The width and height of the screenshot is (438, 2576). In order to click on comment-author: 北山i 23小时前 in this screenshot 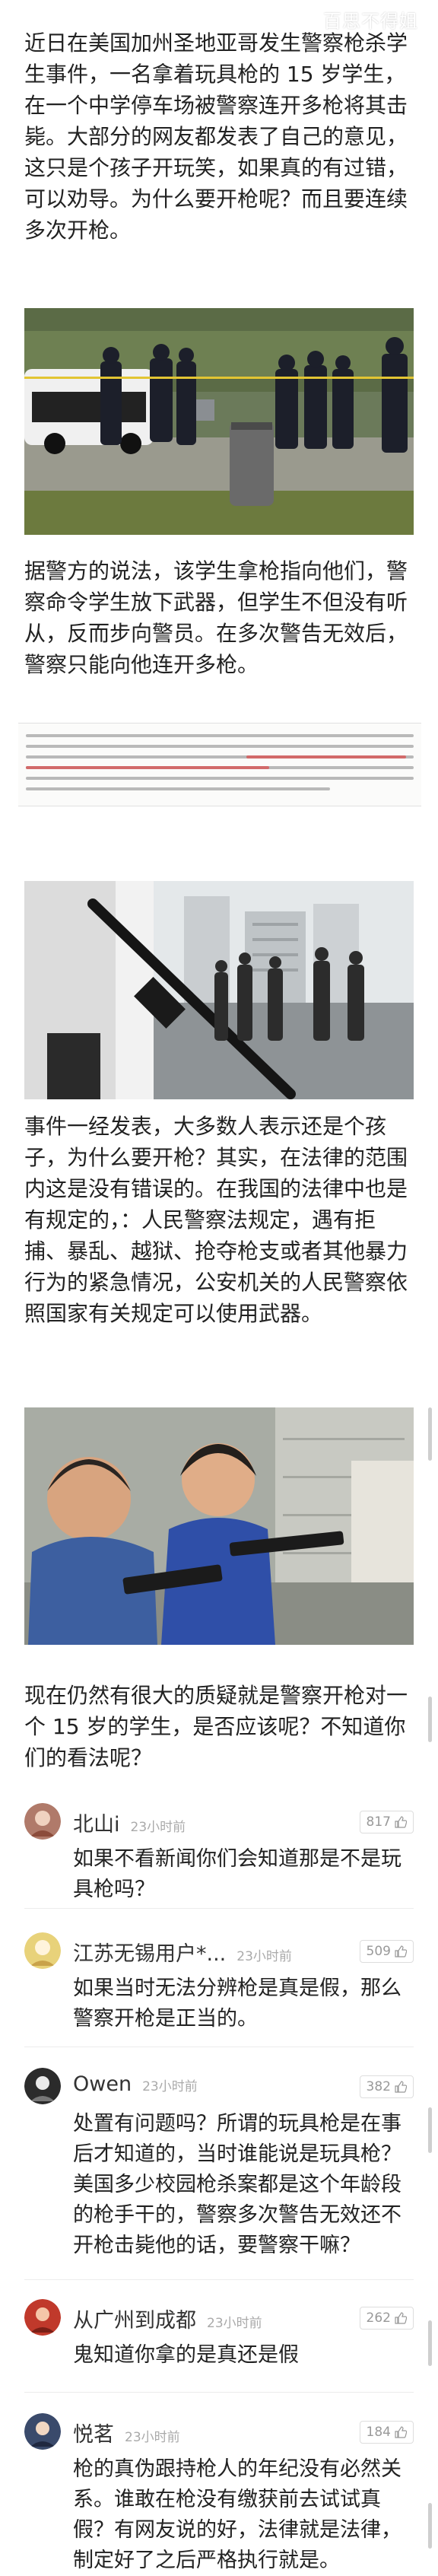, I will do `click(129, 1823)`.